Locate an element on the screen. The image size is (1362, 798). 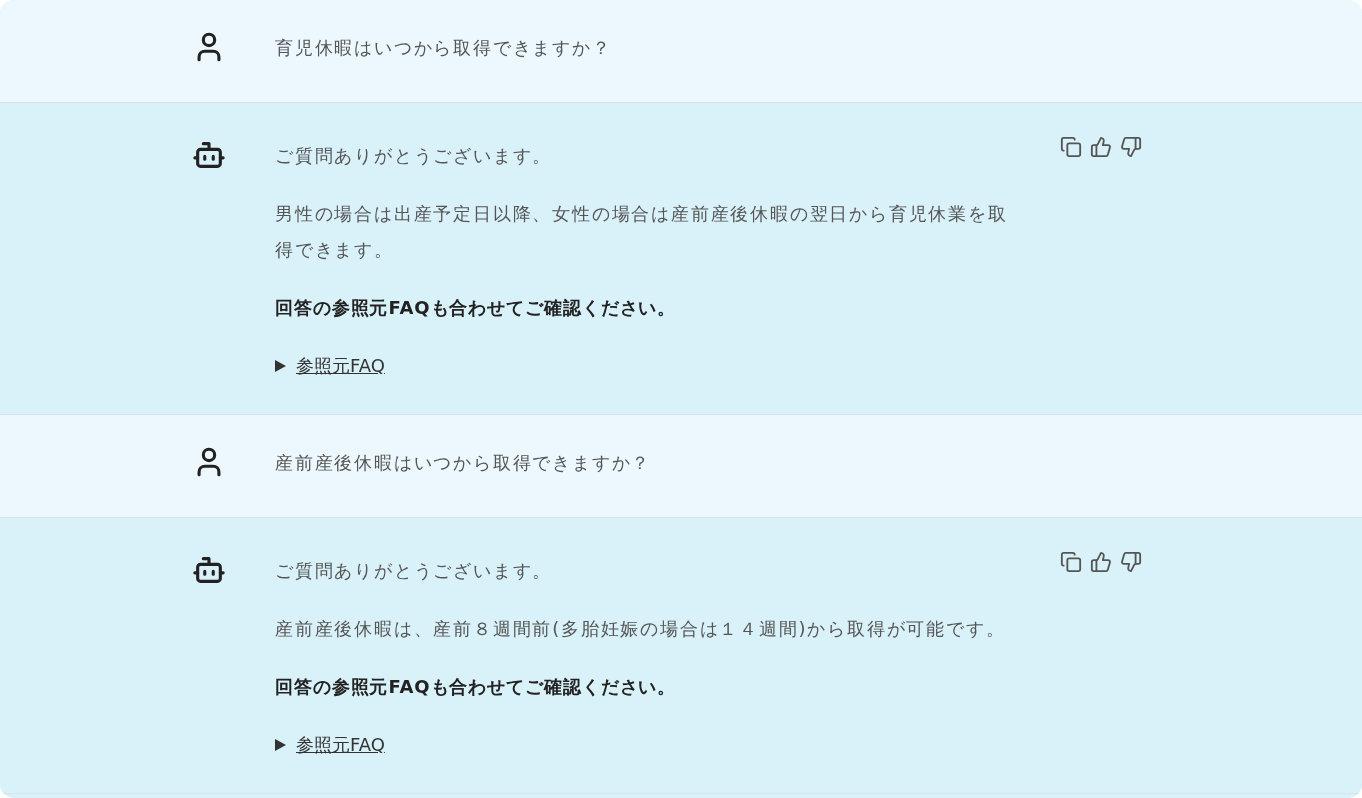
message-text: 産前産後休暇はいつから取得できますか？ is located at coordinates (463, 463).